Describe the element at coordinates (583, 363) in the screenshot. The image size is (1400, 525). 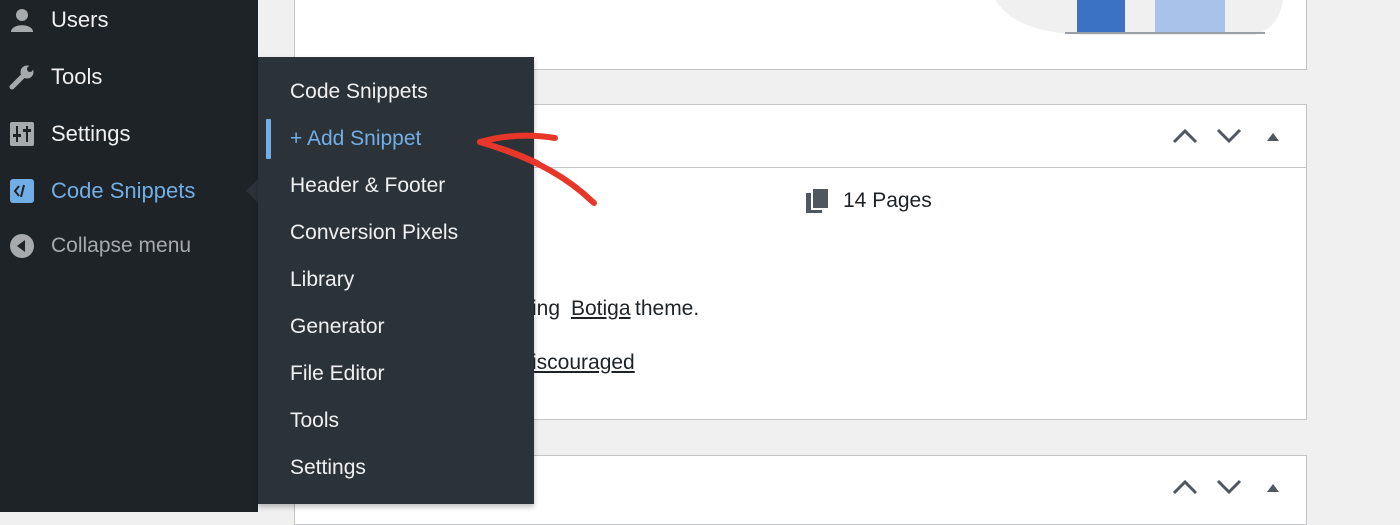
I see `search-engines-discouraged-link: iscouraged` at that location.